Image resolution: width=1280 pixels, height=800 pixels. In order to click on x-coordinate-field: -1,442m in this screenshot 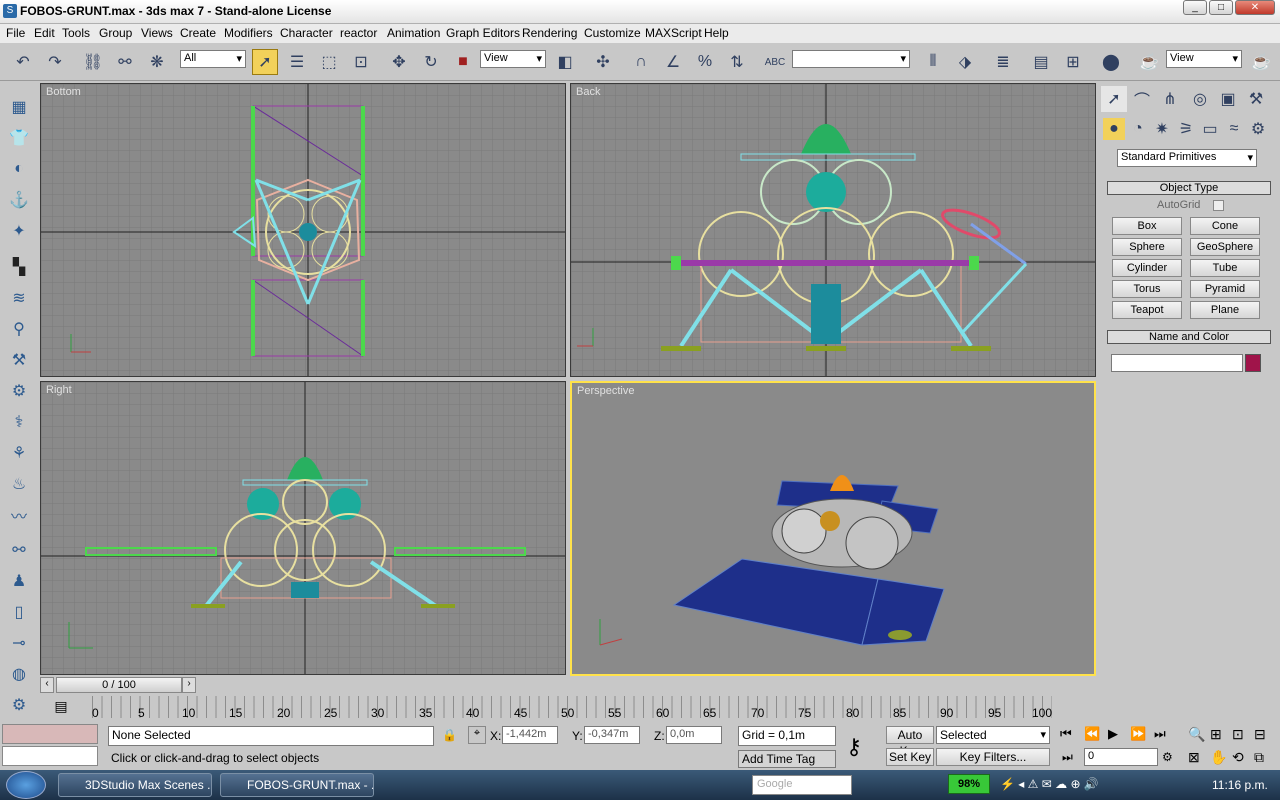, I will do `click(530, 735)`.